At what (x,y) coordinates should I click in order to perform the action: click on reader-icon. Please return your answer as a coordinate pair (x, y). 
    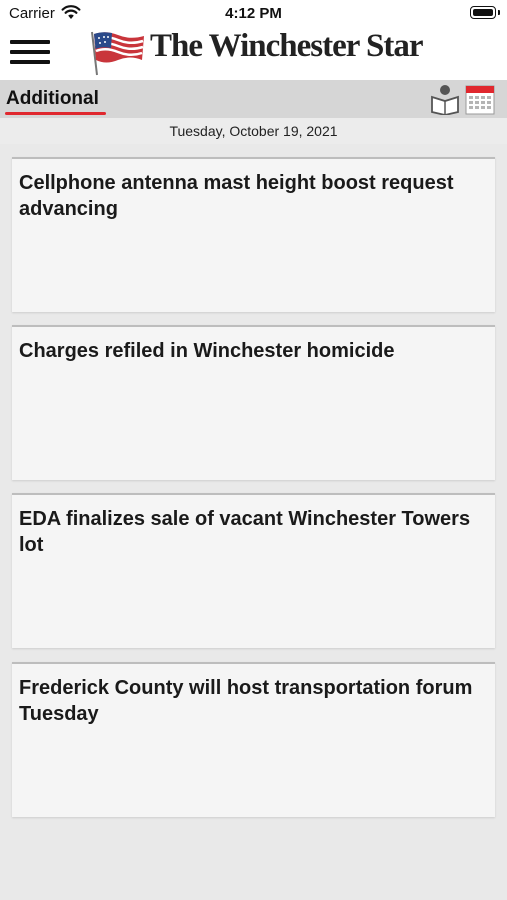
    Looking at the image, I should click on (445, 99).